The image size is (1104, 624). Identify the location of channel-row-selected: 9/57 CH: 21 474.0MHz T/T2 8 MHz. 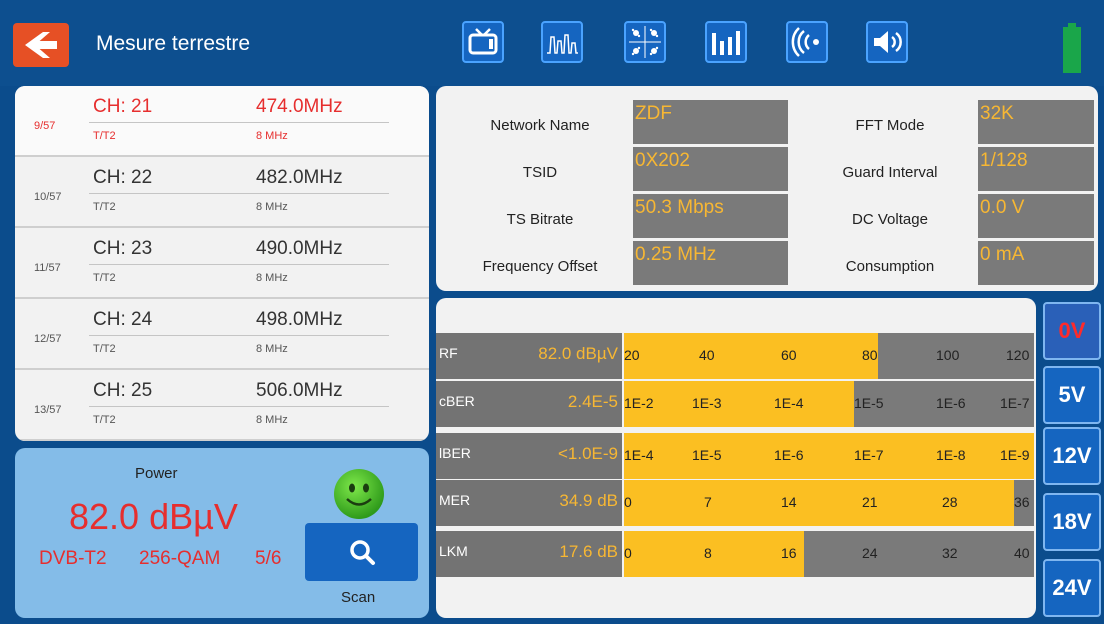
(222, 121).